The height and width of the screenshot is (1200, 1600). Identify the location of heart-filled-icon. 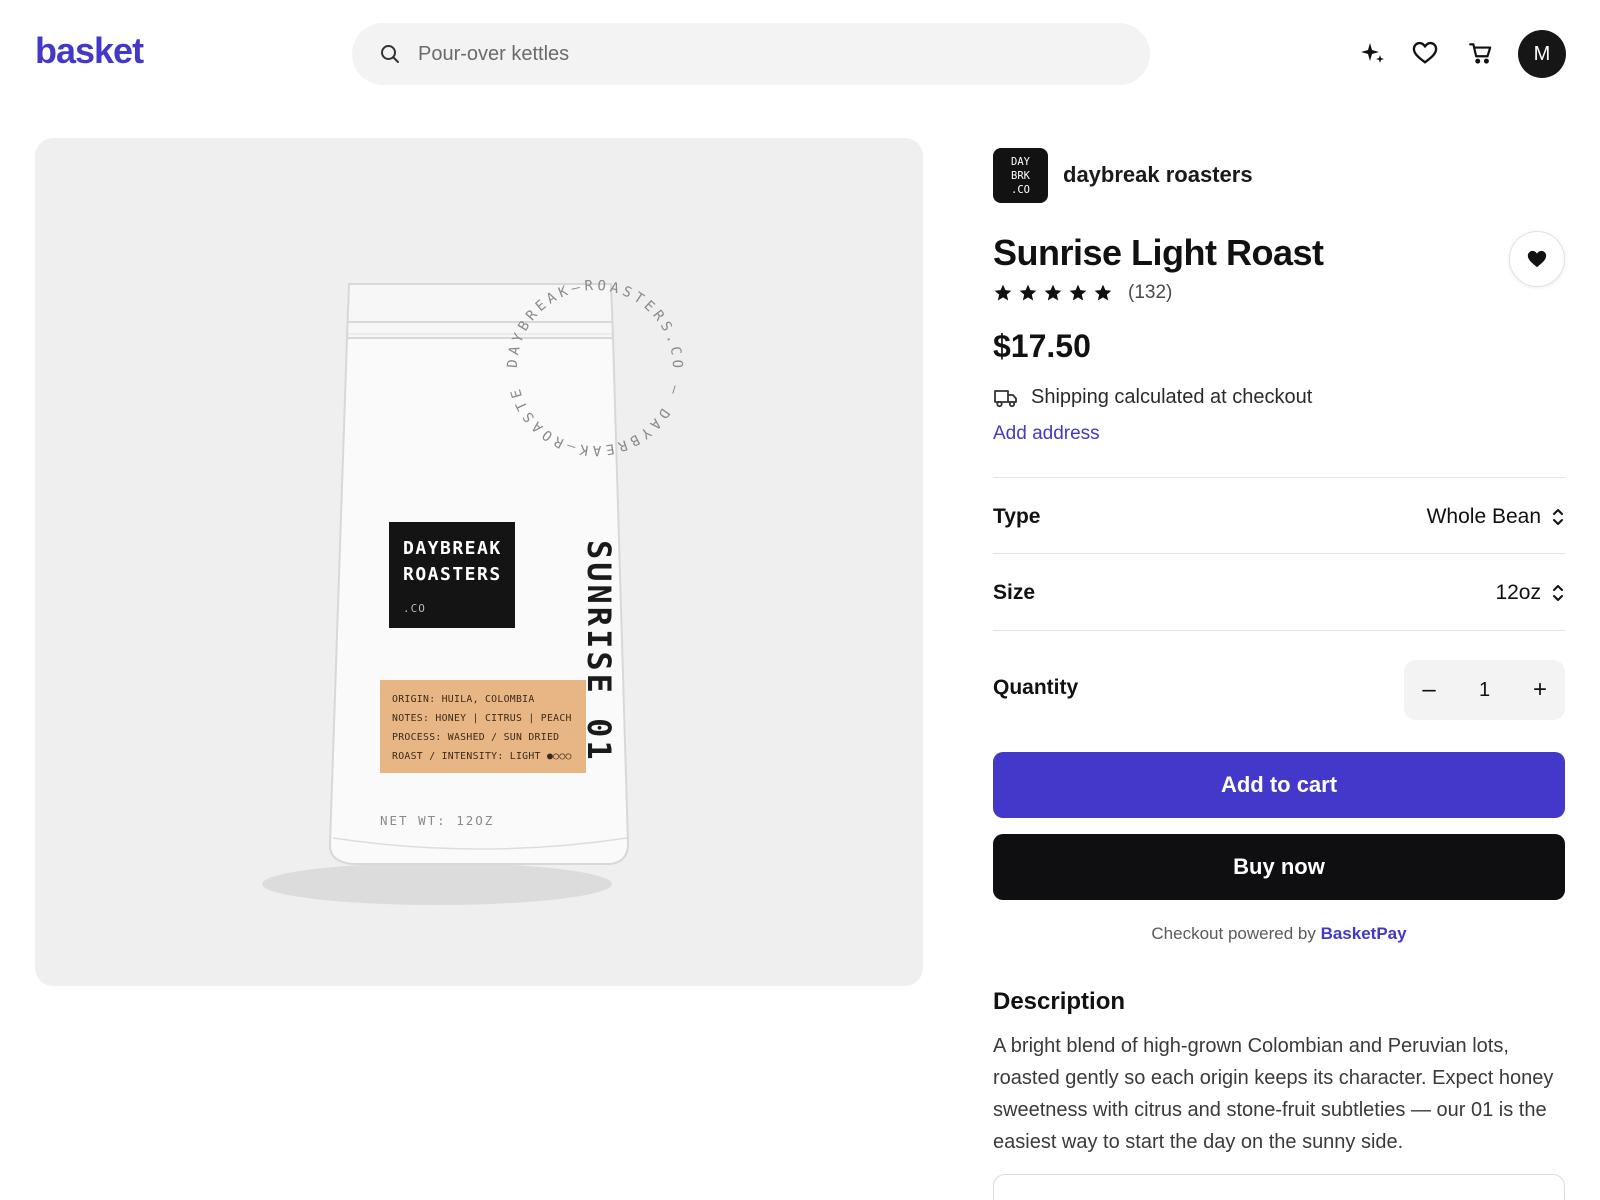
(1537, 259).